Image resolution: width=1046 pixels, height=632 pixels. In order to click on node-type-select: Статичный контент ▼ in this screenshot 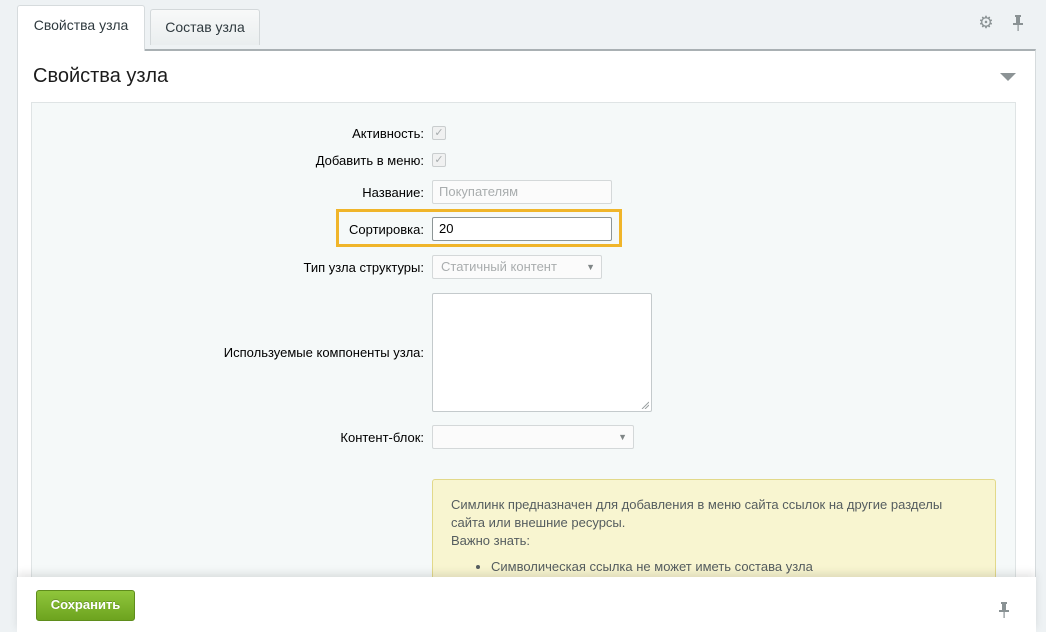, I will do `click(517, 267)`.